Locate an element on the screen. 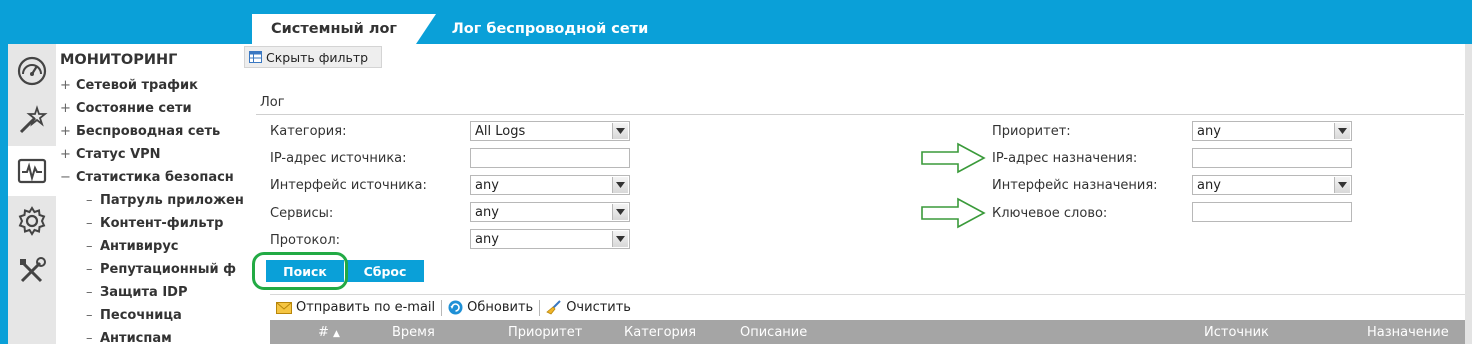  hide-filter-button: Скрыть фильтр is located at coordinates (313, 57).